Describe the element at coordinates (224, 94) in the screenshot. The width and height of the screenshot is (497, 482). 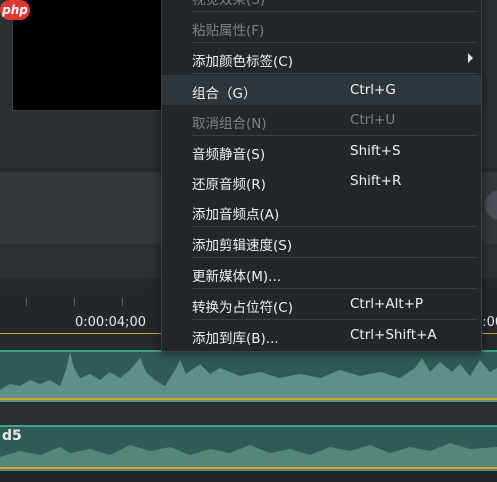
I see `menu-item-label: 组合（G）` at that location.